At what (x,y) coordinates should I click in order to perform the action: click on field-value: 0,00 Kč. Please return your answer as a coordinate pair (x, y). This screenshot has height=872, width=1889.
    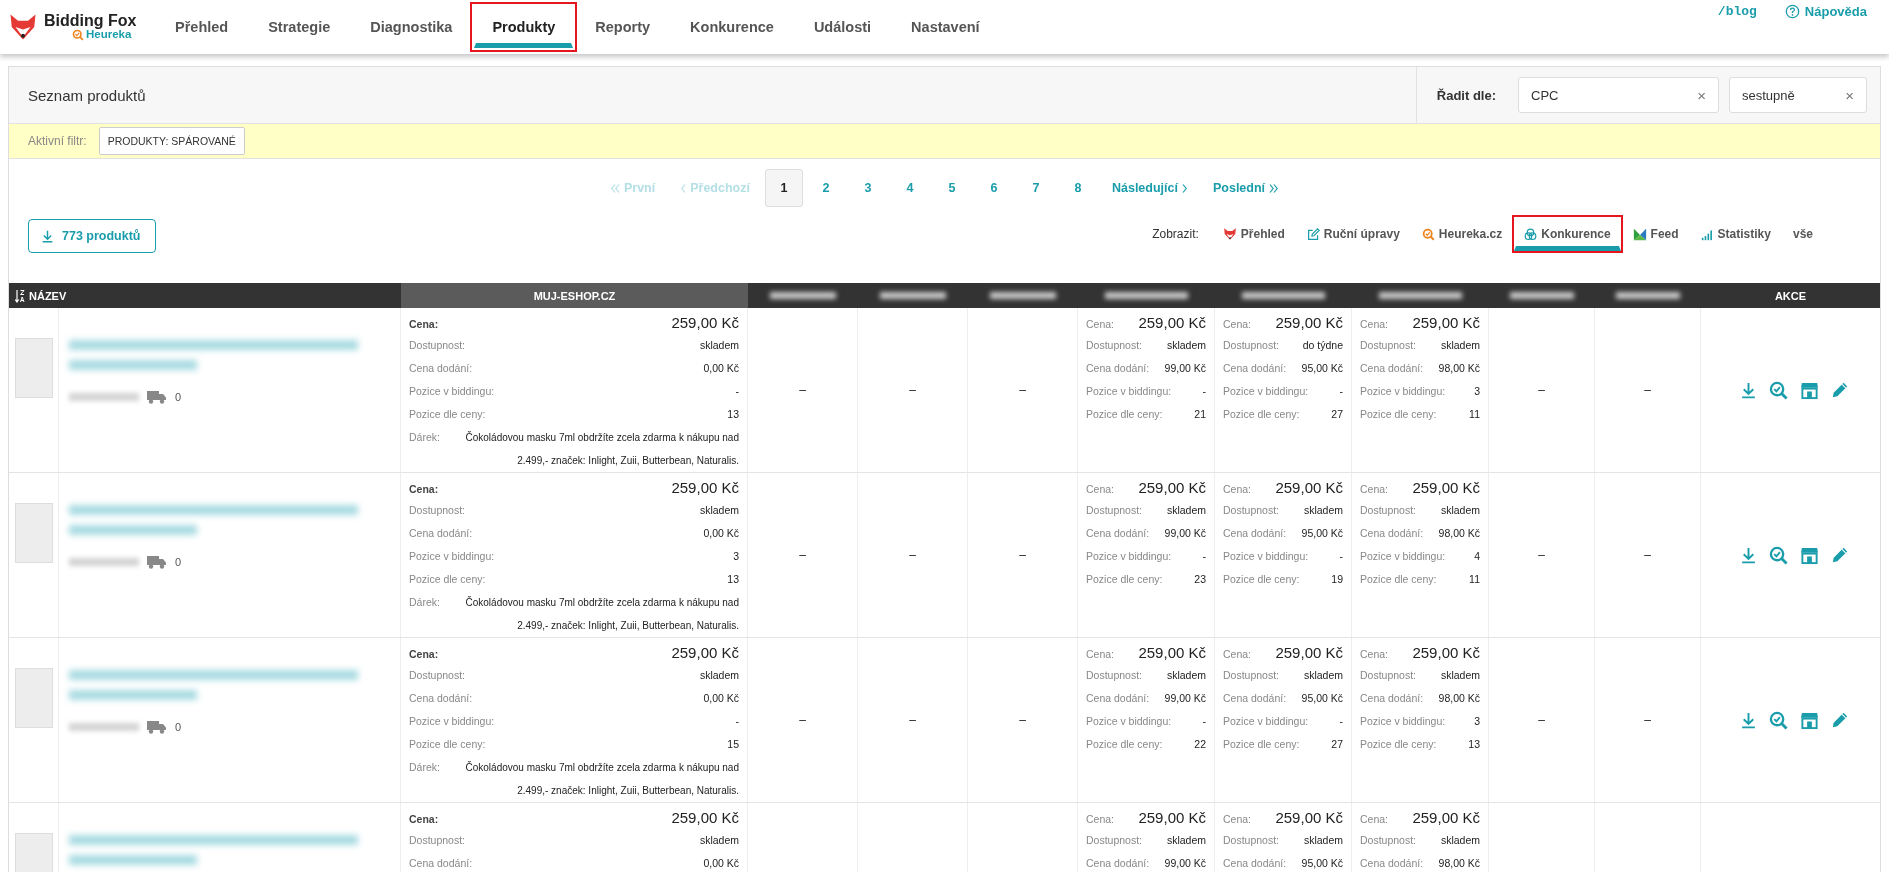
    Looking at the image, I should click on (721, 698).